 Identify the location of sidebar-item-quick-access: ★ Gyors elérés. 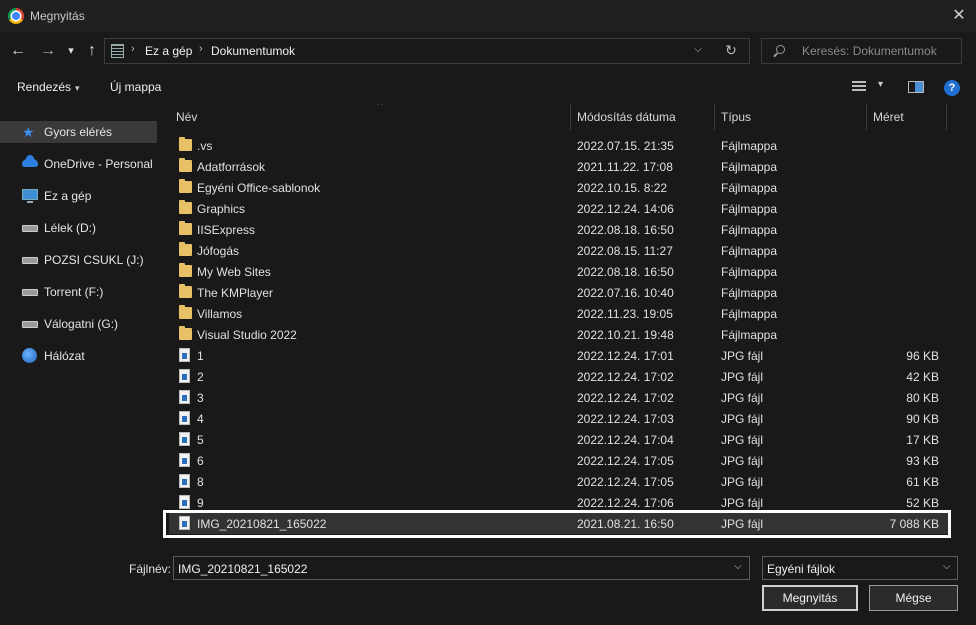
(78, 132).